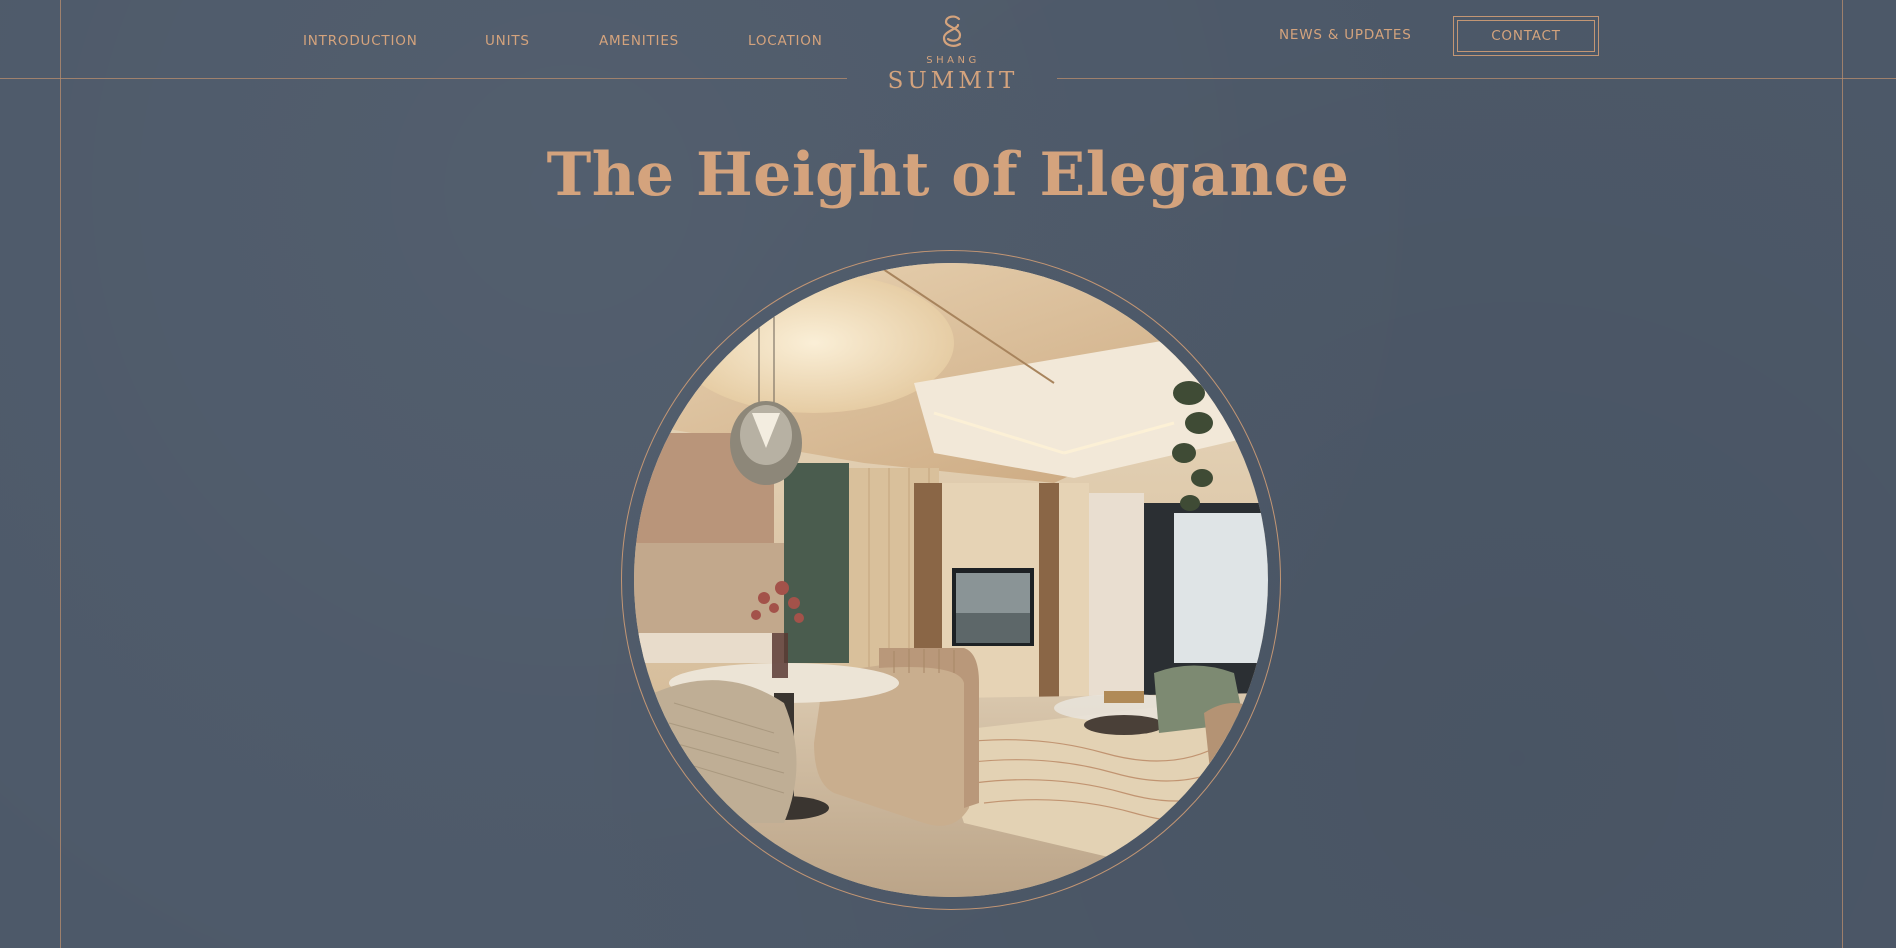  I want to click on nav-amenities: AMENITIES, so click(639, 41).